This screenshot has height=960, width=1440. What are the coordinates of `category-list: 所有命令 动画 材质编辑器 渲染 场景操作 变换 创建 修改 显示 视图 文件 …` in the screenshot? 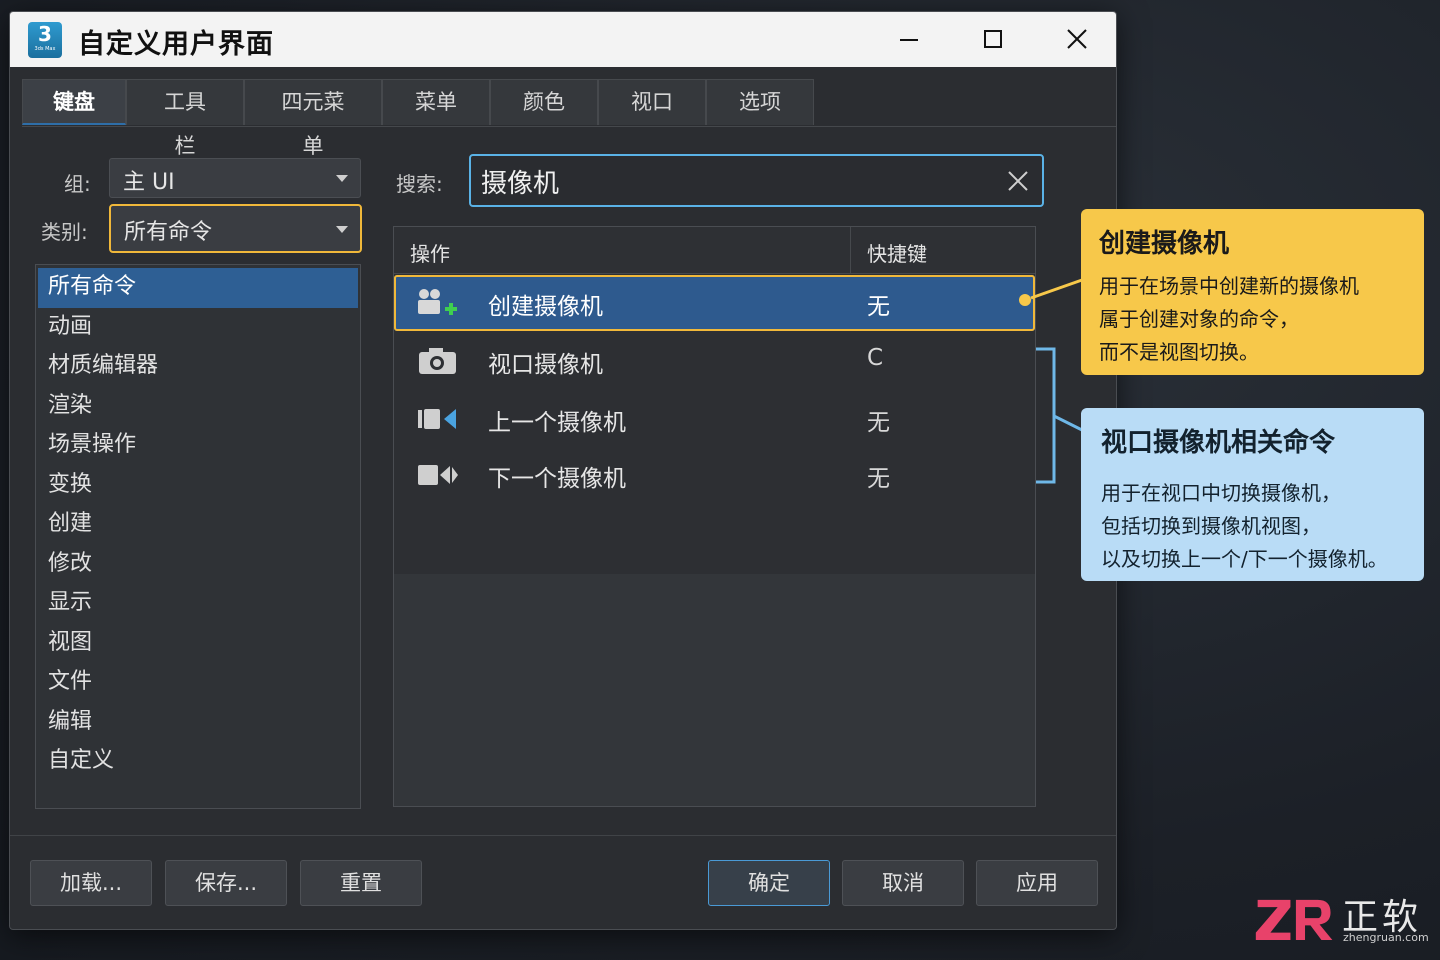 It's located at (198, 536).